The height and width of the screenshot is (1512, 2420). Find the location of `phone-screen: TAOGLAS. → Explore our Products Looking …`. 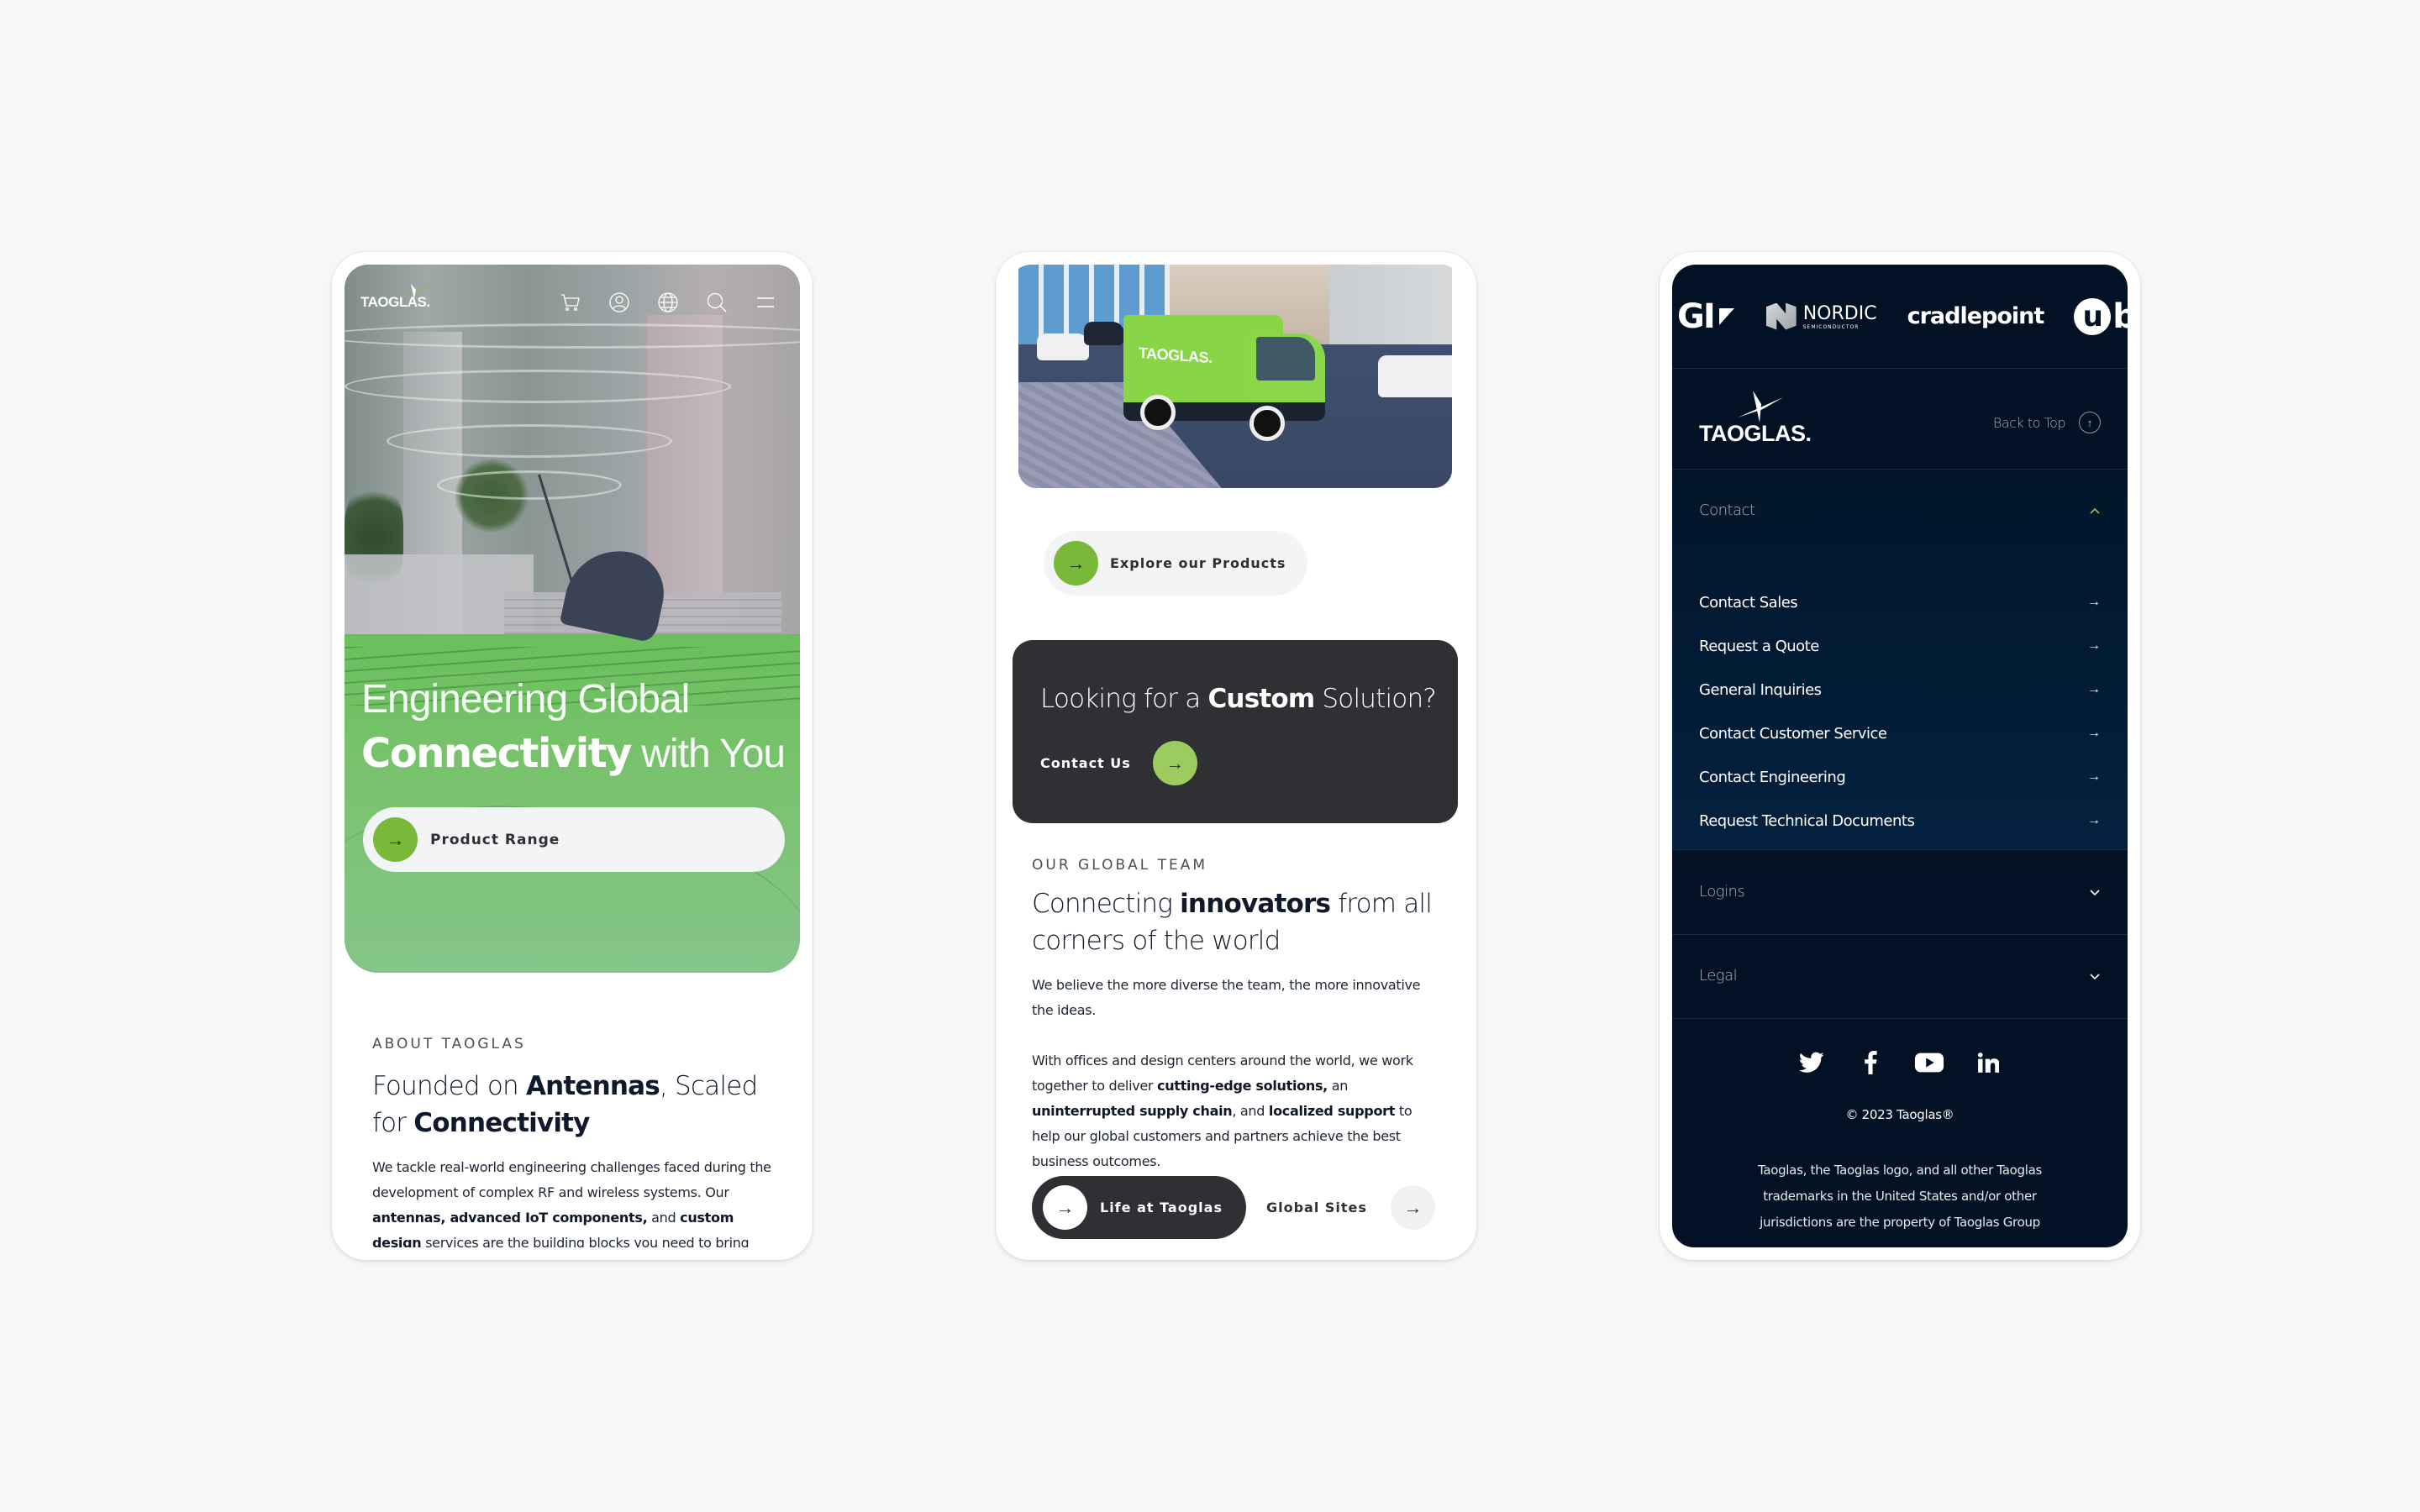

phone-screen: TAOGLAS. → Explore our Products Looking … is located at coordinates (1236, 756).